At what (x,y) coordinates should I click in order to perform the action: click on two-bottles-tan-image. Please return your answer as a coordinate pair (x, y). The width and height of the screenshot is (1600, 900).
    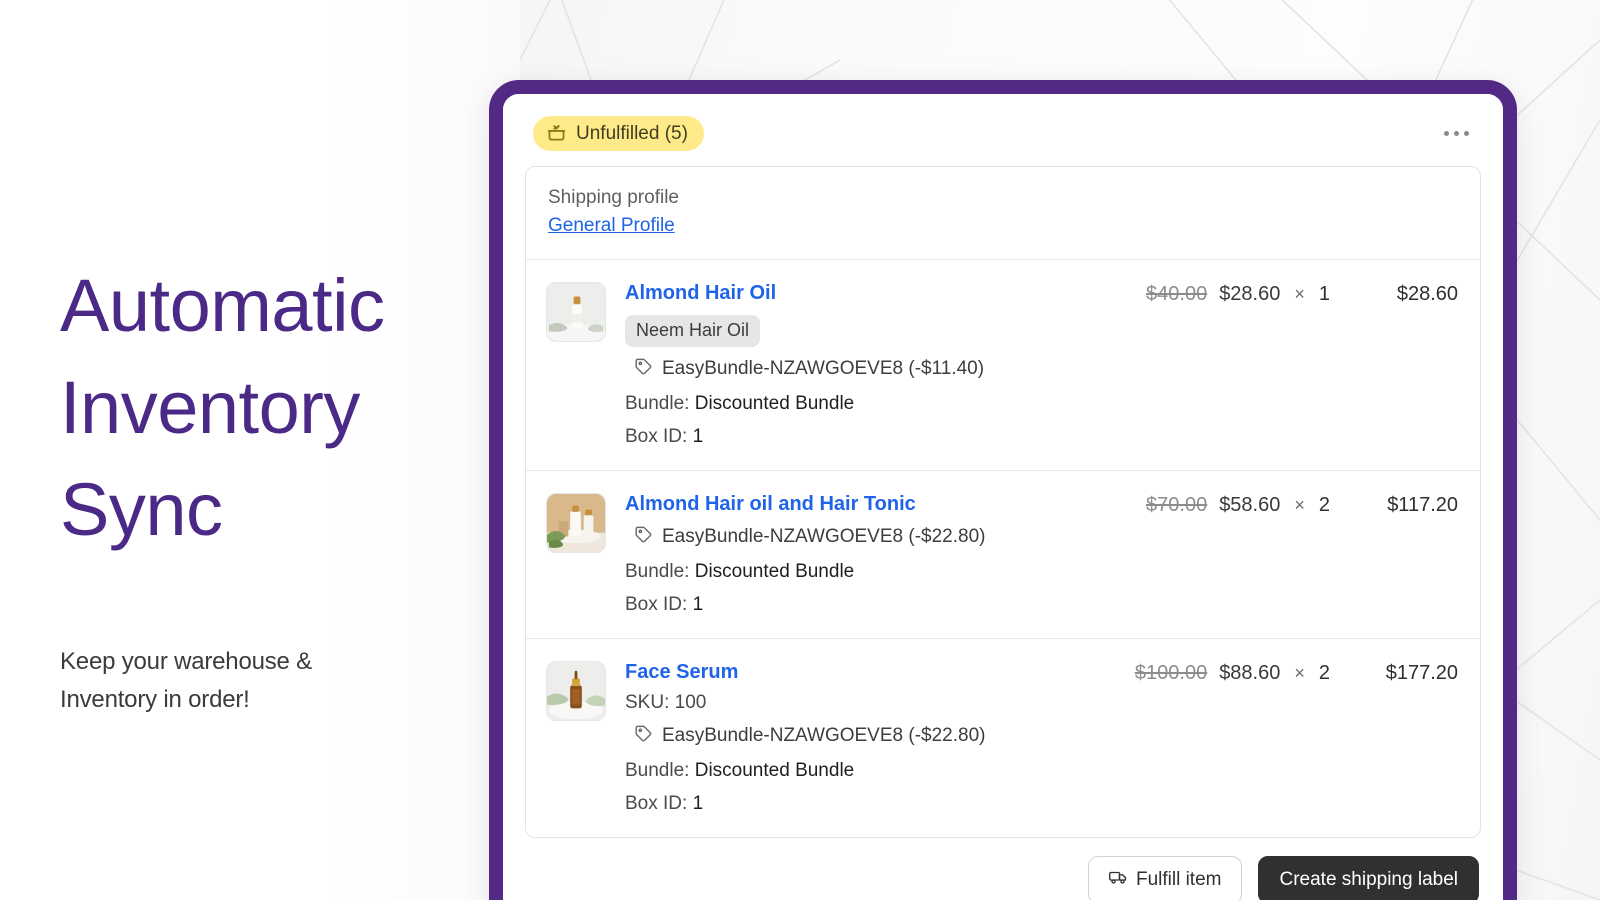
    Looking at the image, I should click on (576, 522).